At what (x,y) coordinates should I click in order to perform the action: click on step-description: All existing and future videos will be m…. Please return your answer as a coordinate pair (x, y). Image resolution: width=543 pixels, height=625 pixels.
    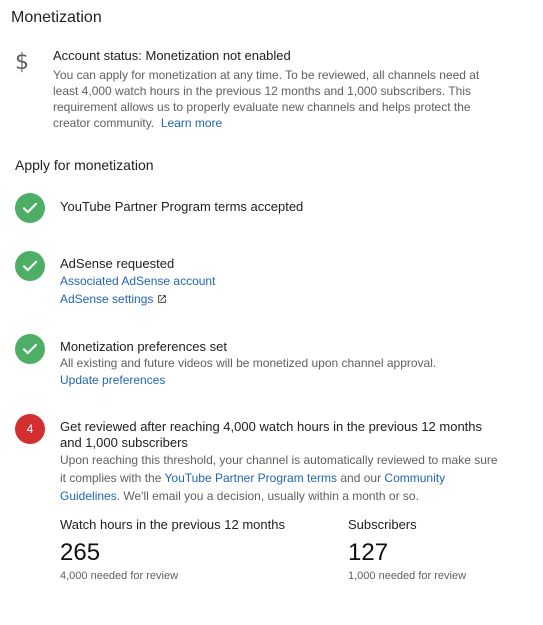
    Looking at the image, I should click on (248, 363).